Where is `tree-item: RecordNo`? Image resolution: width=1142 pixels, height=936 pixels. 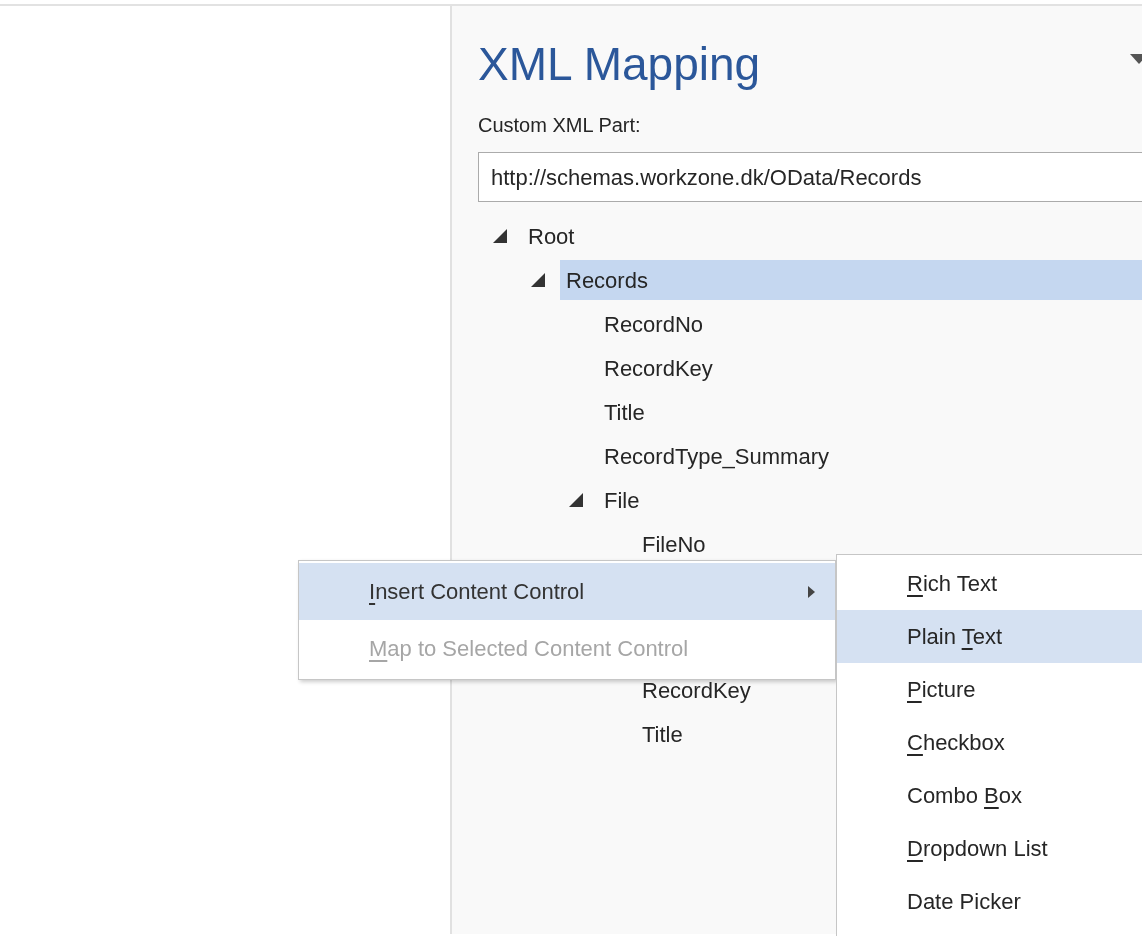 tree-item: RecordNo is located at coordinates (654, 324).